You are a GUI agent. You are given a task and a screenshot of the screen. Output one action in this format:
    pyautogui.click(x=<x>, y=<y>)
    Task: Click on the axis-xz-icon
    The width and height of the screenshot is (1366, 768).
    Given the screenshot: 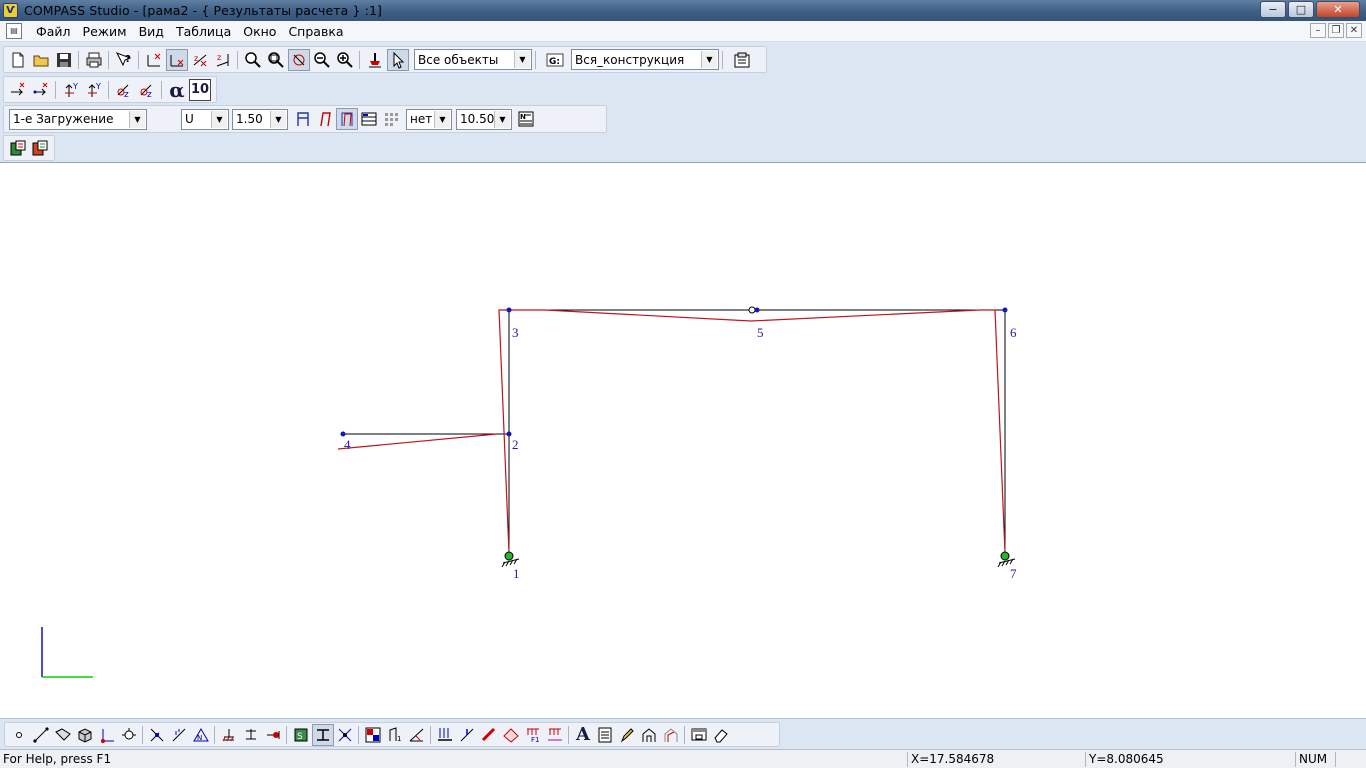 What is the action you would take?
    pyautogui.click(x=154, y=60)
    